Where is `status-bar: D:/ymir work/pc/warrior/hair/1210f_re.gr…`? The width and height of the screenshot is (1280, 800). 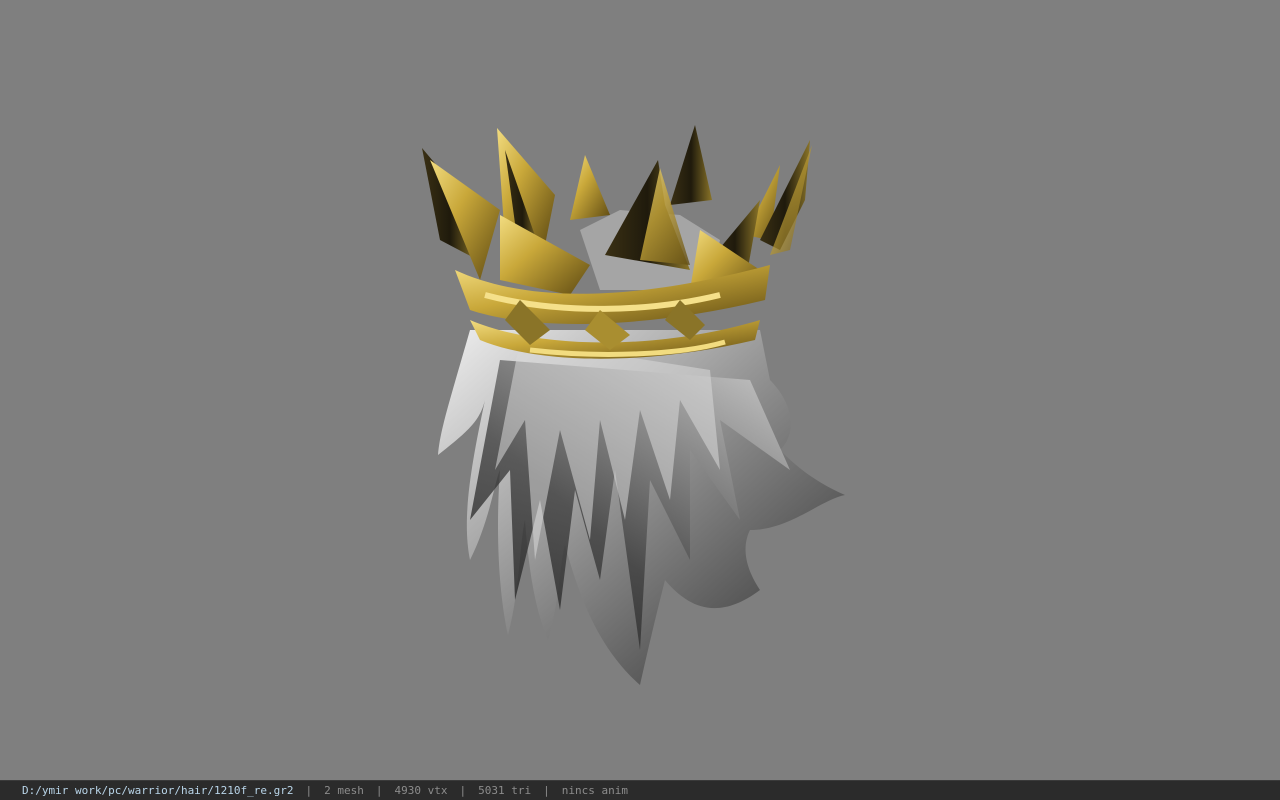
status-bar: D:/ymir work/pc/warrior/hair/1210f_re.gr… is located at coordinates (640, 790).